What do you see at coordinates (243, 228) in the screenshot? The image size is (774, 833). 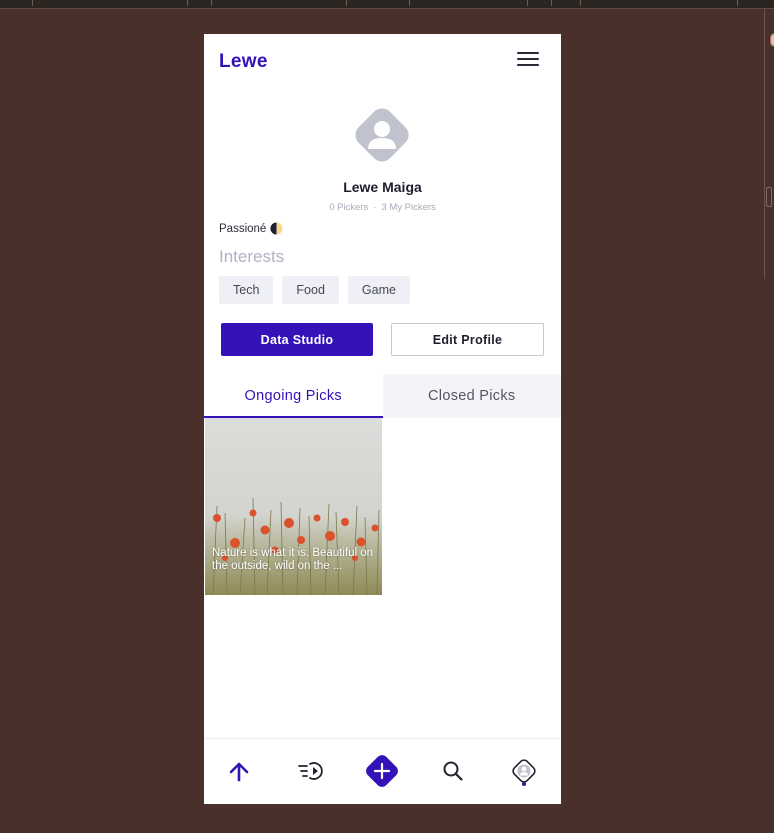 I see `mood-label: Passioné` at bounding box center [243, 228].